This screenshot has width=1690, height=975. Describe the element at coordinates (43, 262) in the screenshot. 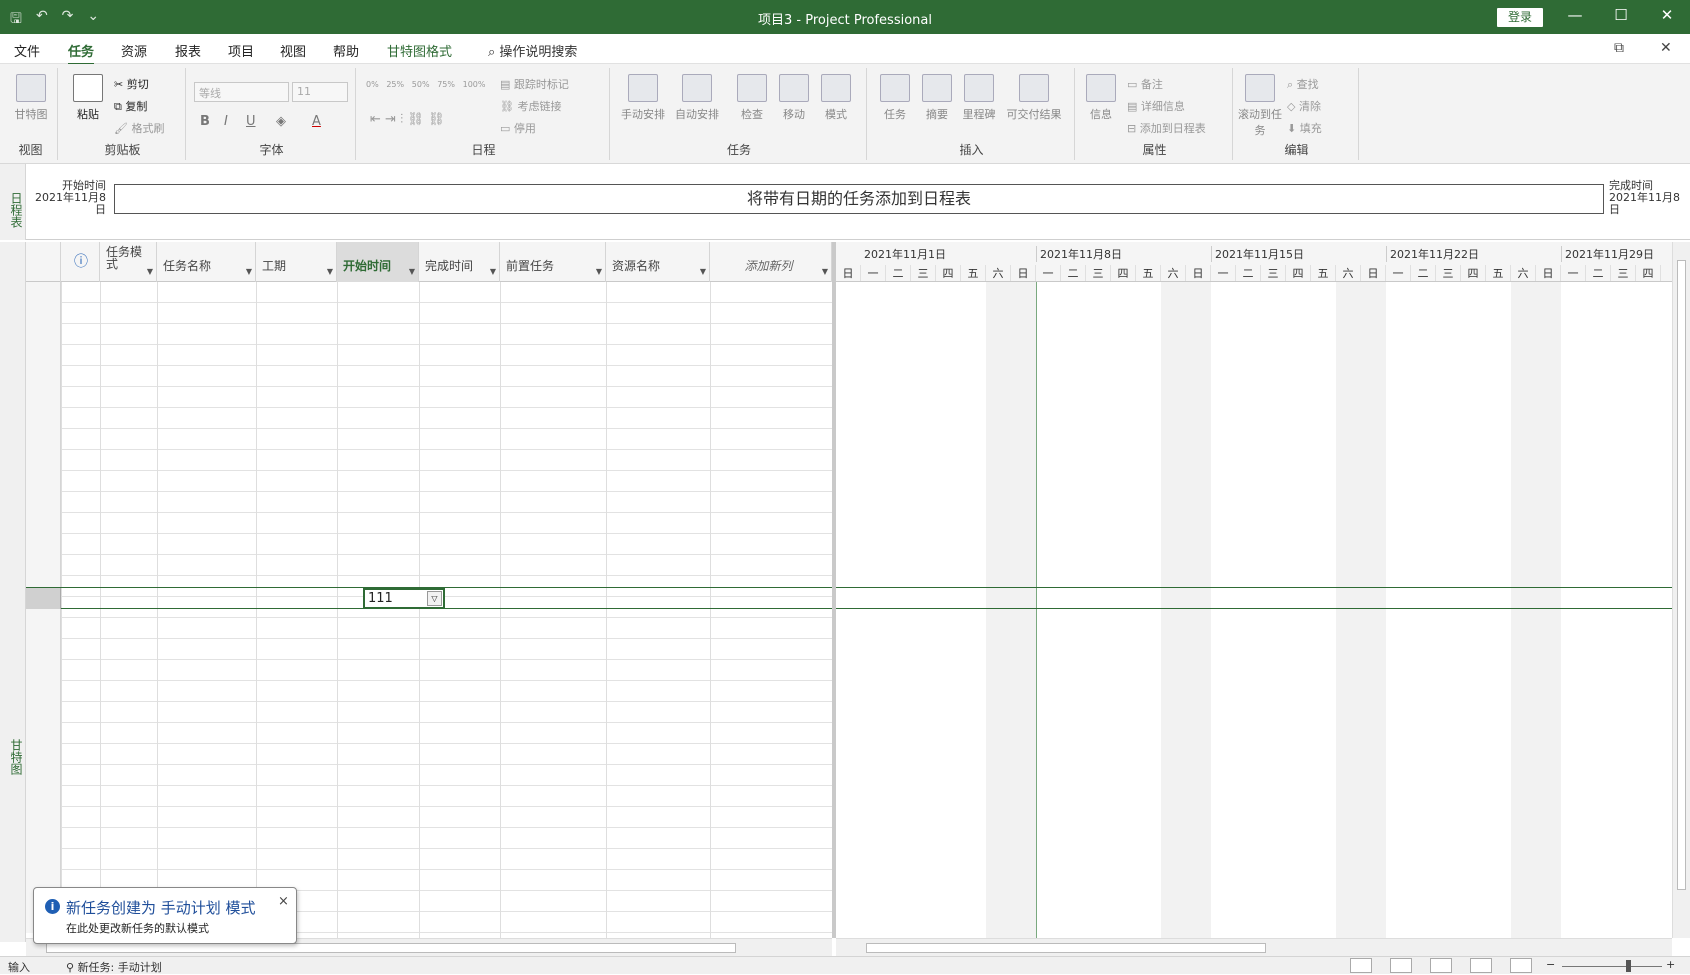

I see `select-all-cell` at that location.